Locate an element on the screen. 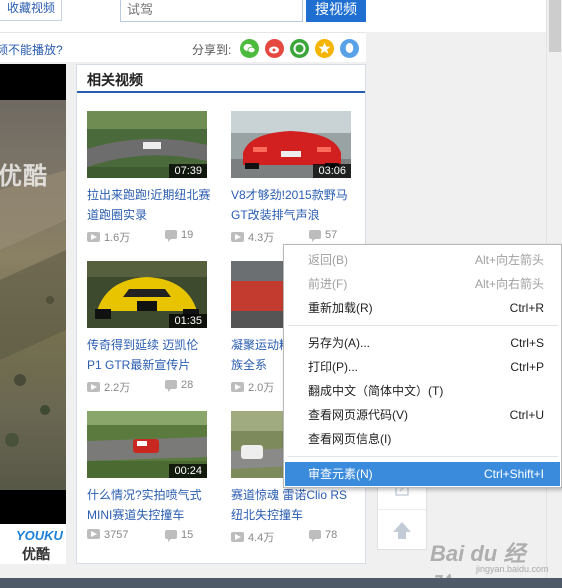 This screenshot has height=588, width=562. weibo-icon is located at coordinates (274, 48).